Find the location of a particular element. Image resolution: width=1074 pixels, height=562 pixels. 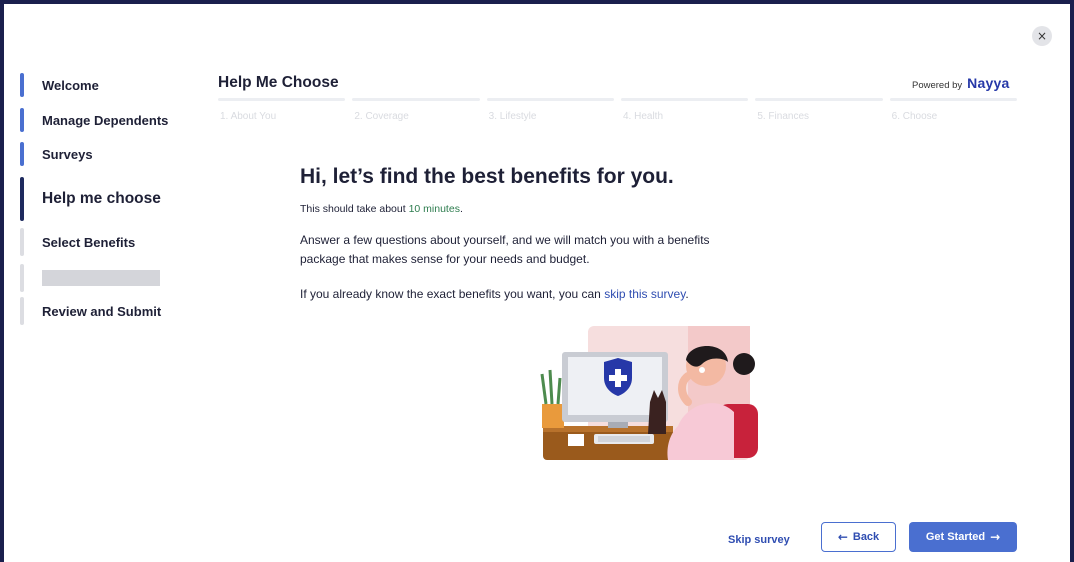

sidebar-item-review-and-submit: Review and Submit is located at coordinates (90, 311).